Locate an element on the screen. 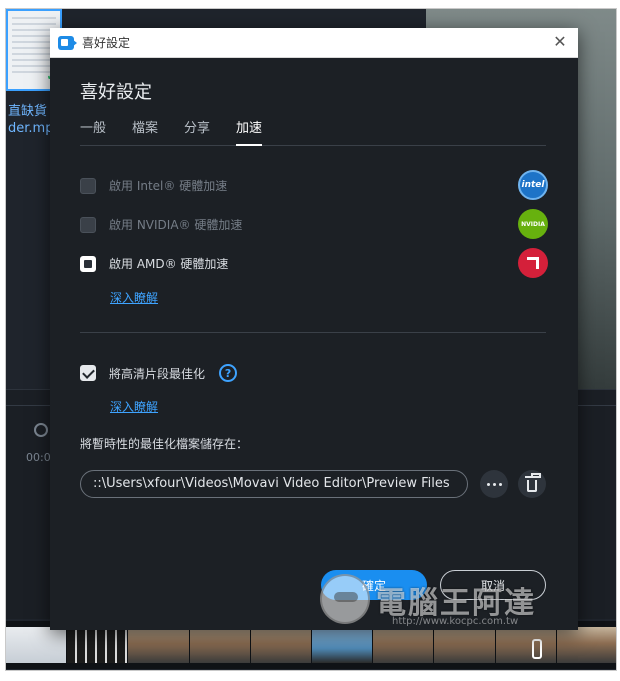  amd-logo-icon is located at coordinates (533, 263).